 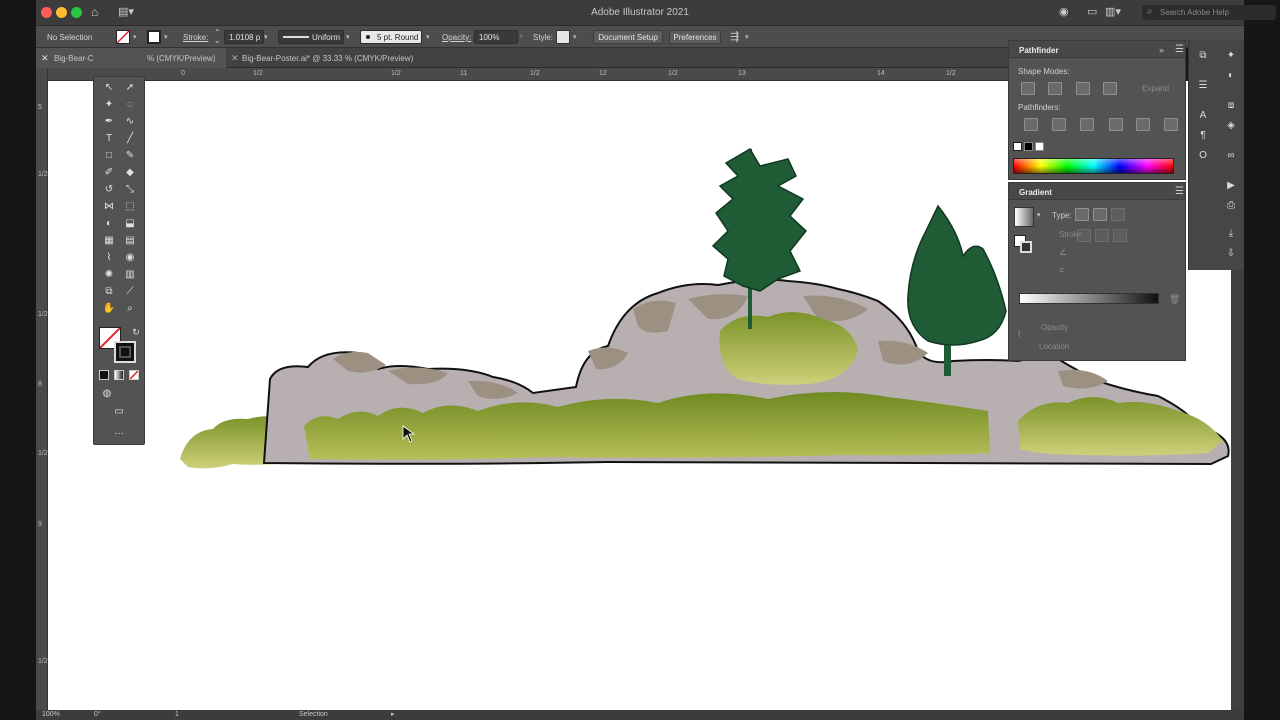 I want to click on stroke-along-button, so click(x=1102, y=235).